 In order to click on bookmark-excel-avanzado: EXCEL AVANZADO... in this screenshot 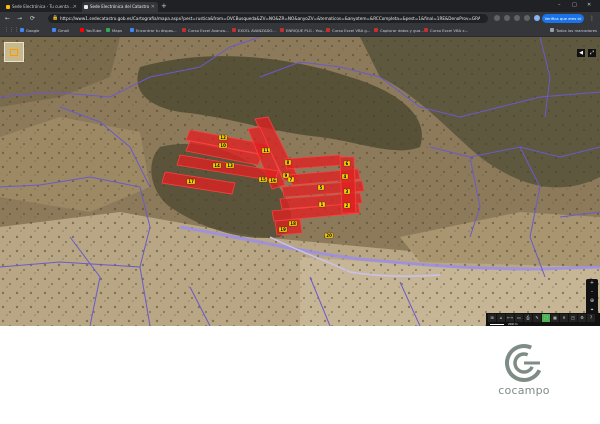, I will do `click(254, 30)`.